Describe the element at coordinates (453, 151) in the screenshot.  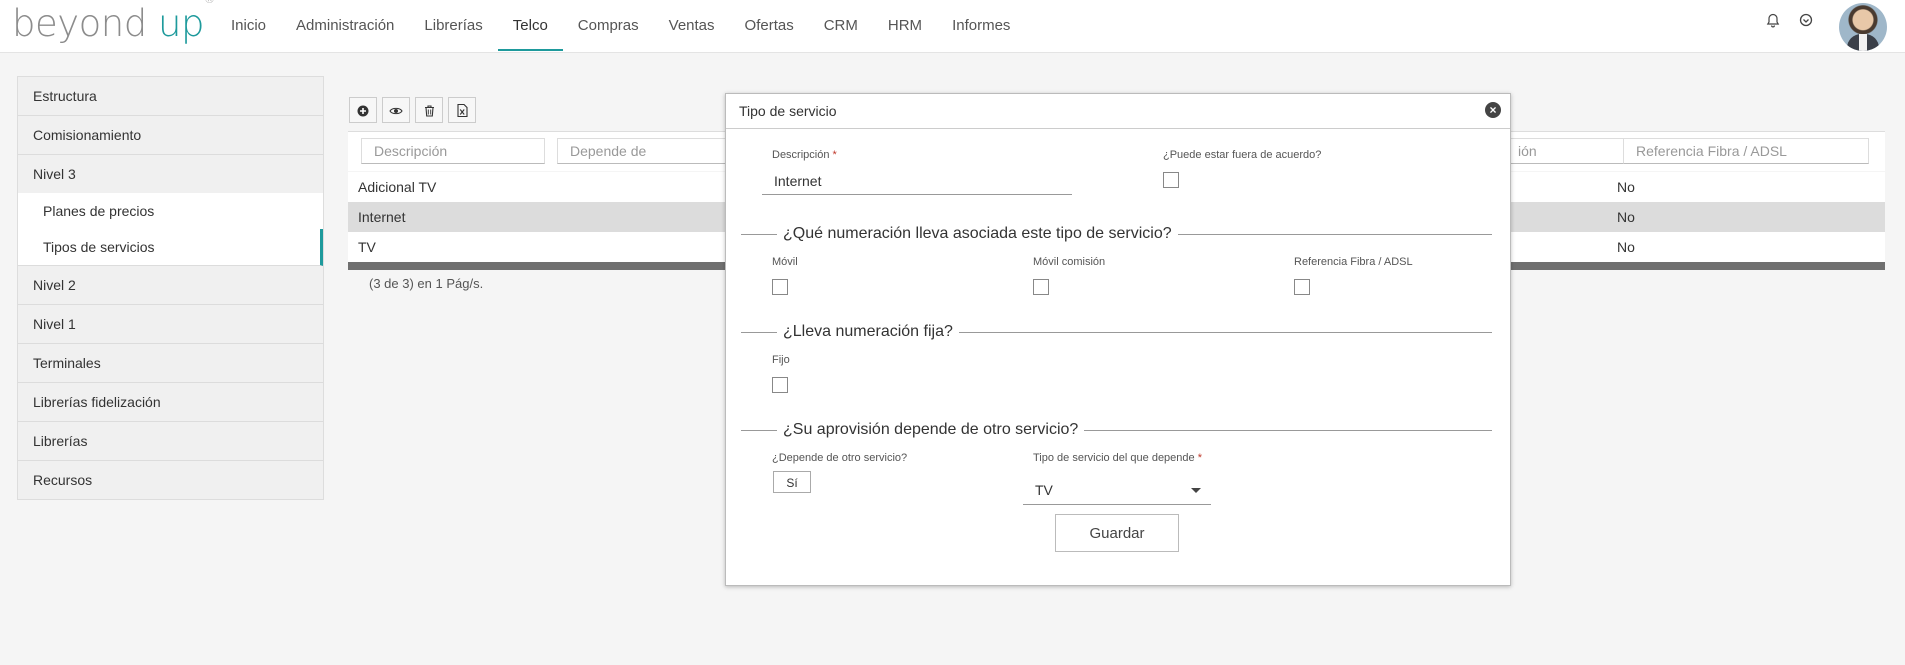
I see `filter-descripcion-input: Descripción` at that location.